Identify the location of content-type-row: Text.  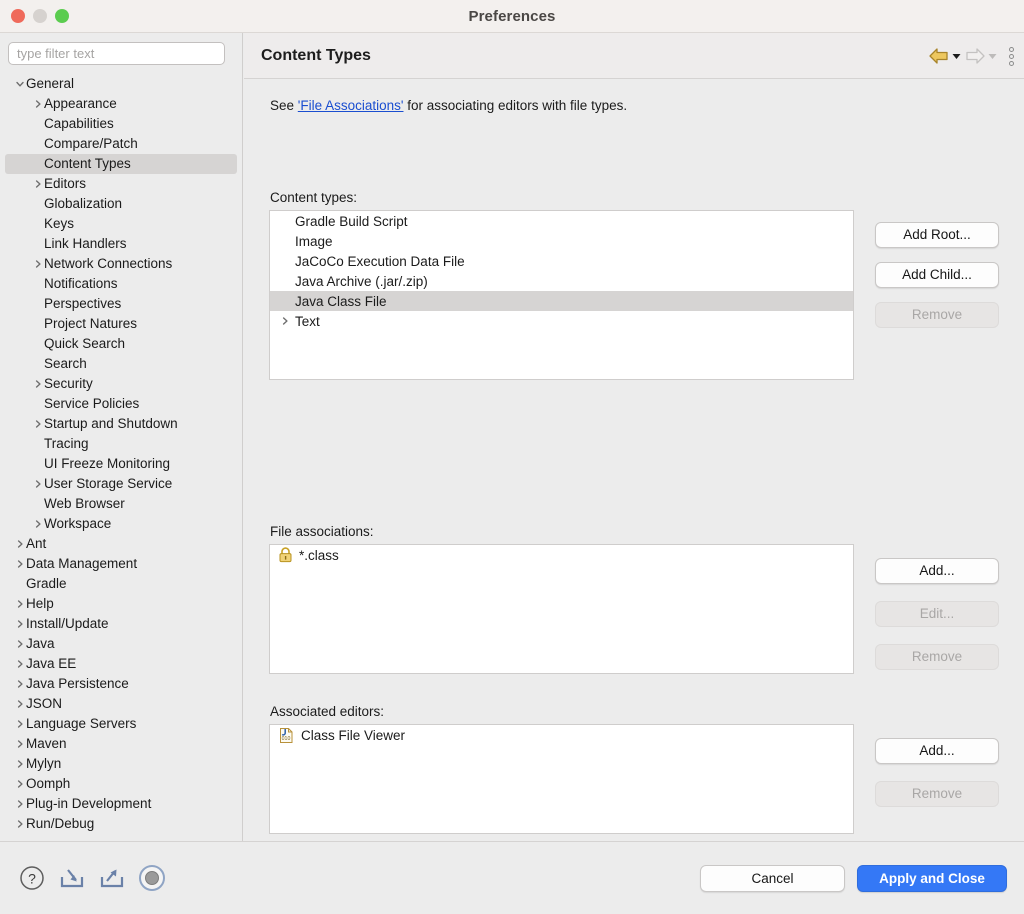
(561, 321).